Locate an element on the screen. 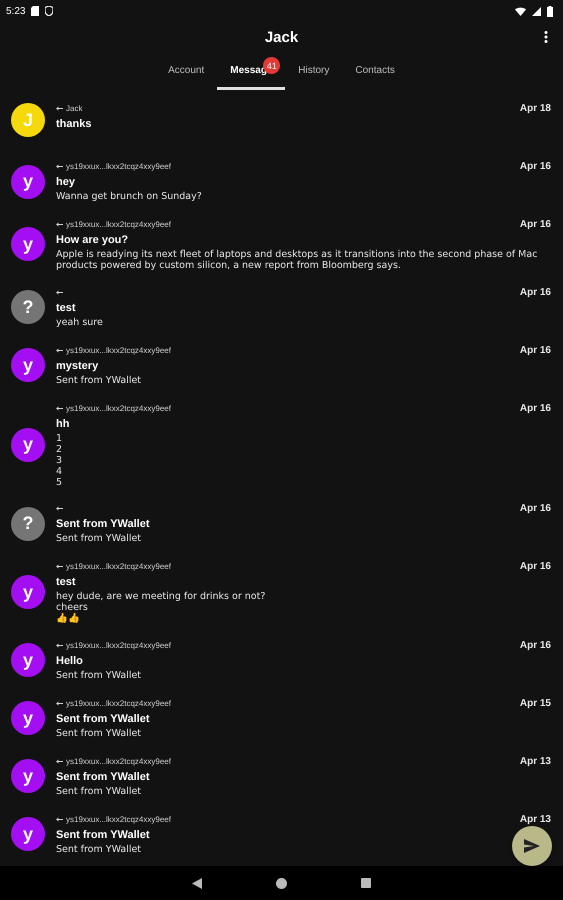  shield-icon is located at coordinates (49, 11).